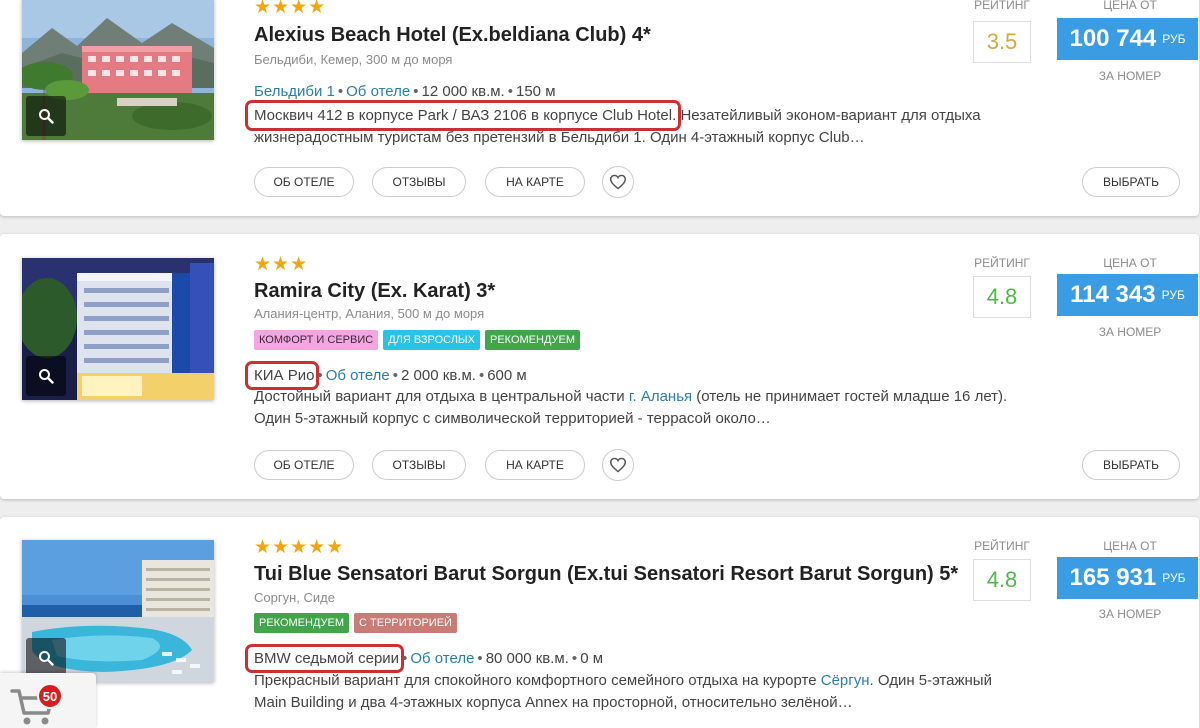 The height and width of the screenshot is (728, 1200). What do you see at coordinates (536, 91) in the screenshot?
I see `distance-to-sea: 150 м` at bounding box center [536, 91].